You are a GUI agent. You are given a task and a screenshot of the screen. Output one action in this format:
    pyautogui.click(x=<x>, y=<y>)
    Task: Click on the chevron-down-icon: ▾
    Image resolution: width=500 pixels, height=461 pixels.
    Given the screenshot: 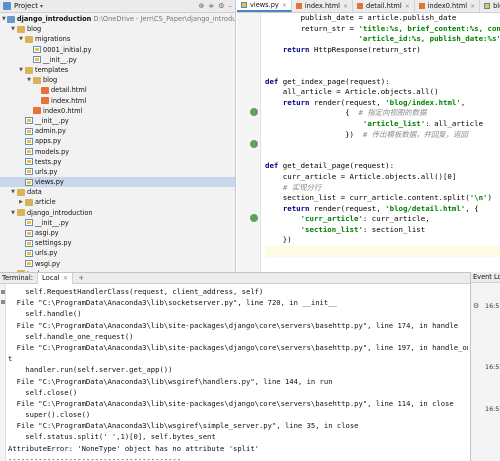 What is the action you would take?
    pyautogui.click(x=41, y=6)
    